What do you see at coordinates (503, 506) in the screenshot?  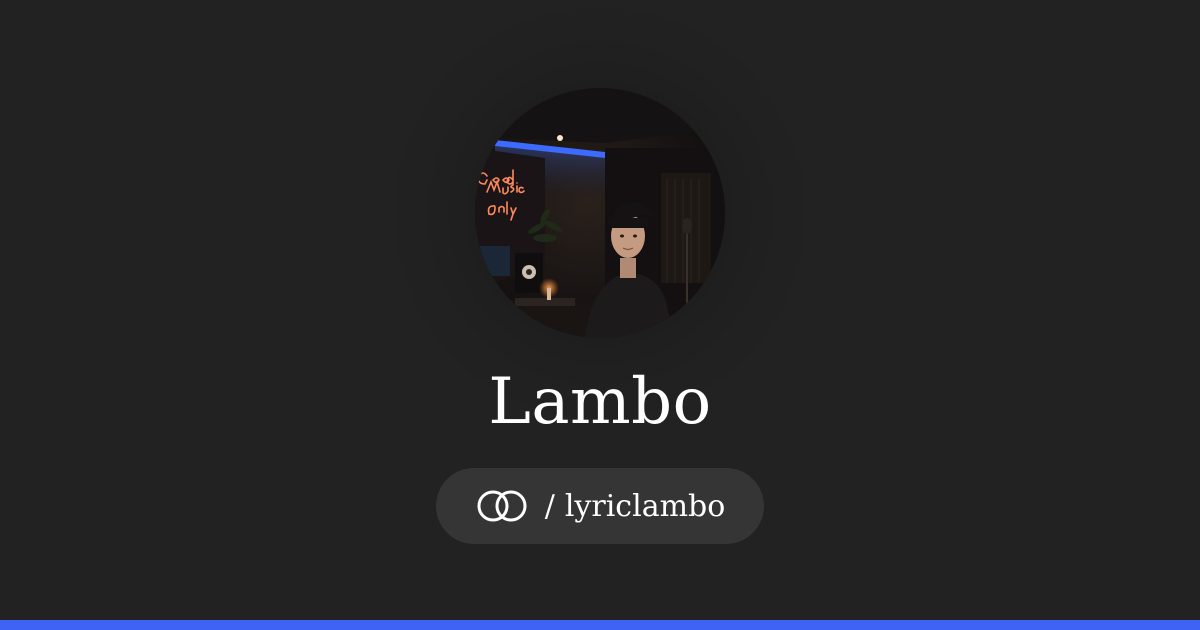 I see `link-rings-icon` at bounding box center [503, 506].